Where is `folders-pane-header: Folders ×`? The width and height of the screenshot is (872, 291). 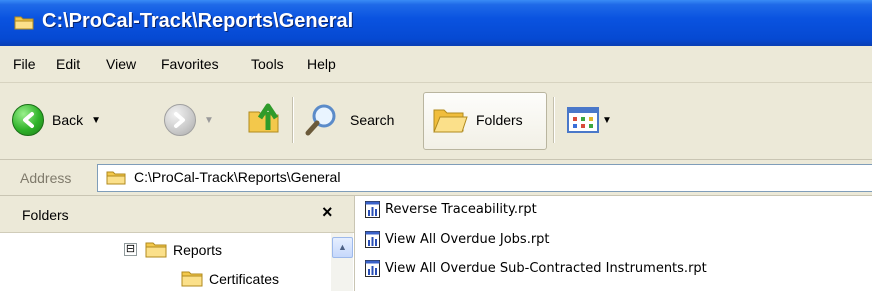
folders-pane-header: Folders × is located at coordinates (177, 214).